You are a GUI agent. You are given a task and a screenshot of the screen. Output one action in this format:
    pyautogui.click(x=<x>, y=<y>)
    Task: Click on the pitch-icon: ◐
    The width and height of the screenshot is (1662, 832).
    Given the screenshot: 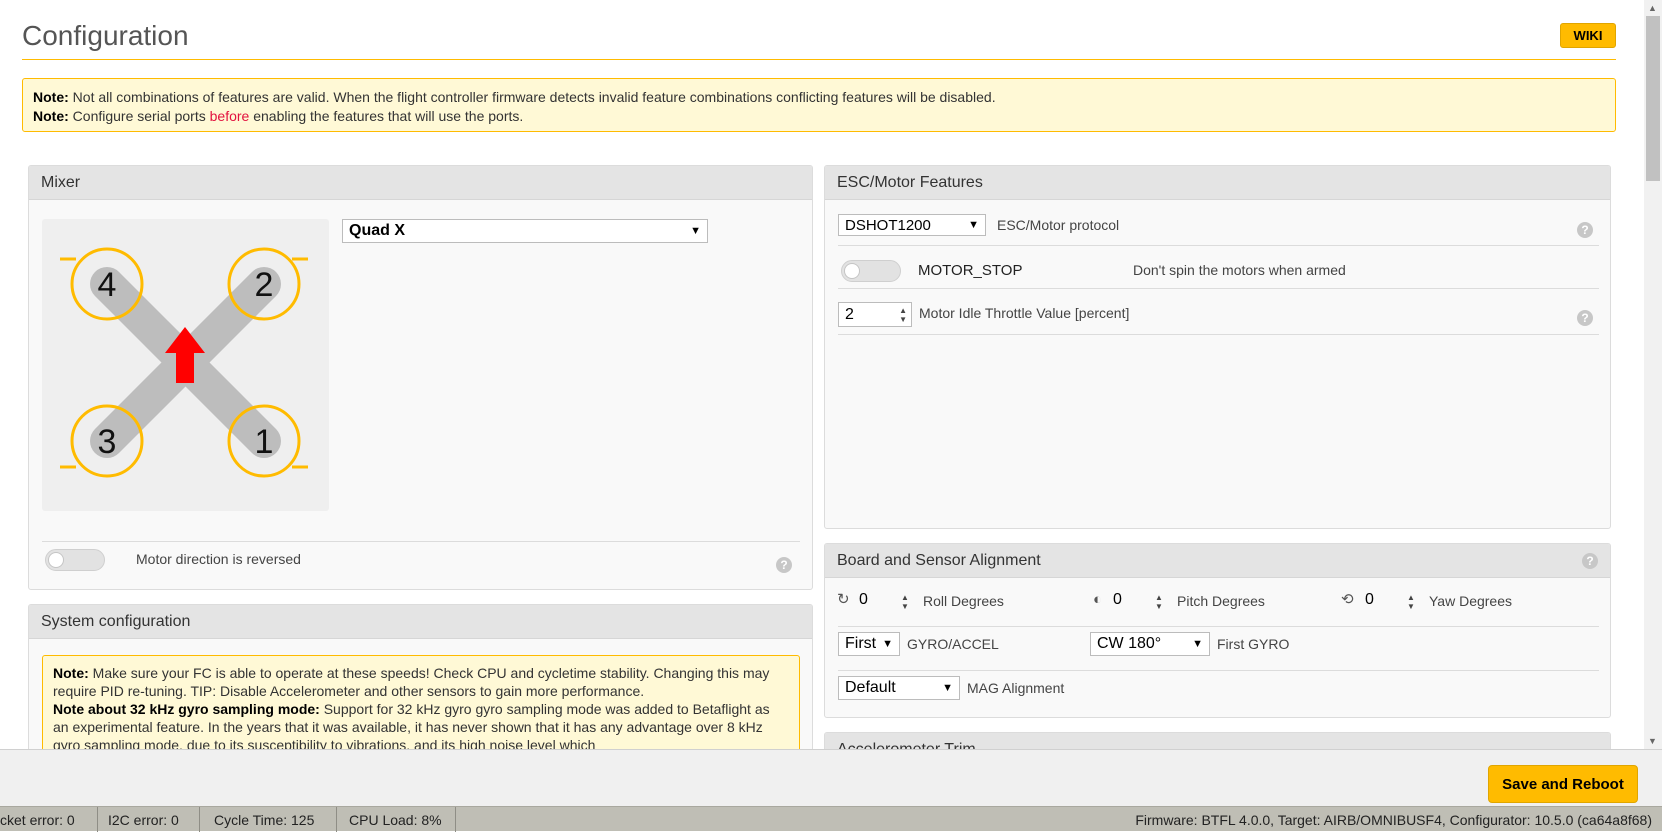 What is the action you would take?
    pyautogui.click(x=1098, y=599)
    